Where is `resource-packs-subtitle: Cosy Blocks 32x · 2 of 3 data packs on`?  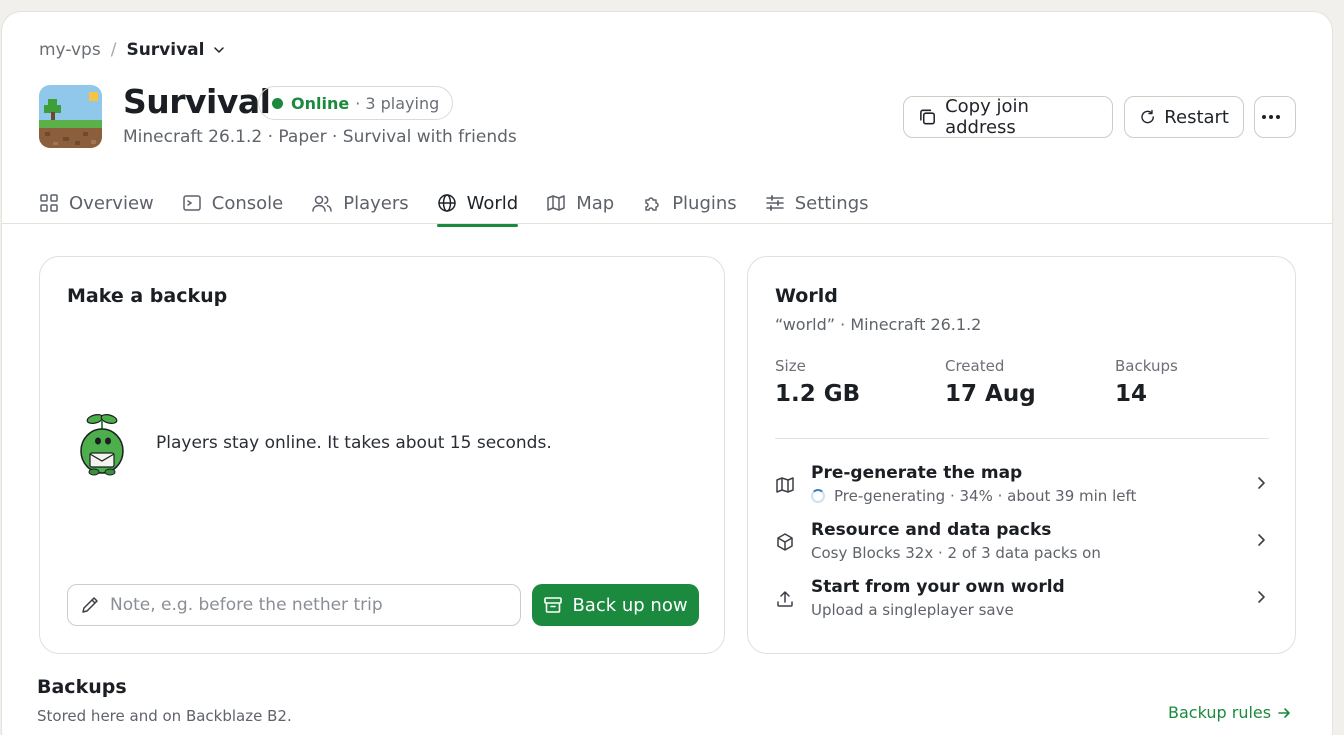 resource-packs-subtitle: Cosy Blocks 32x · 2 of 3 data packs on is located at coordinates (956, 553).